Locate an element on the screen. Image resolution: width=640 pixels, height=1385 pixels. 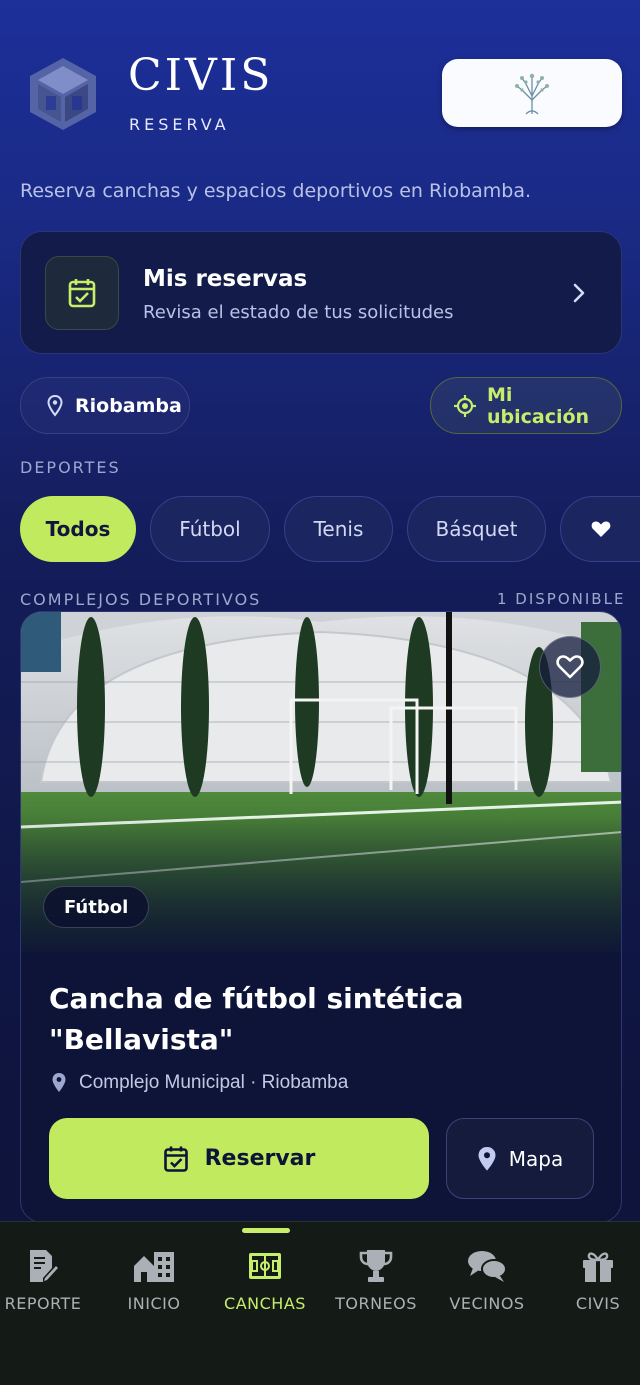
heart-icon is located at coordinates (601, 529).